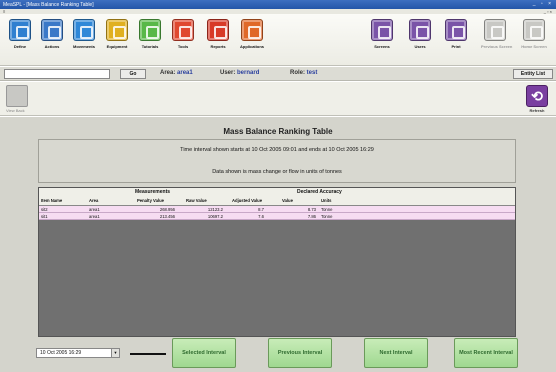 The image size is (556, 372). Describe the element at coordinates (228, 73) in the screenshot. I see `user-label: User:` at that location.